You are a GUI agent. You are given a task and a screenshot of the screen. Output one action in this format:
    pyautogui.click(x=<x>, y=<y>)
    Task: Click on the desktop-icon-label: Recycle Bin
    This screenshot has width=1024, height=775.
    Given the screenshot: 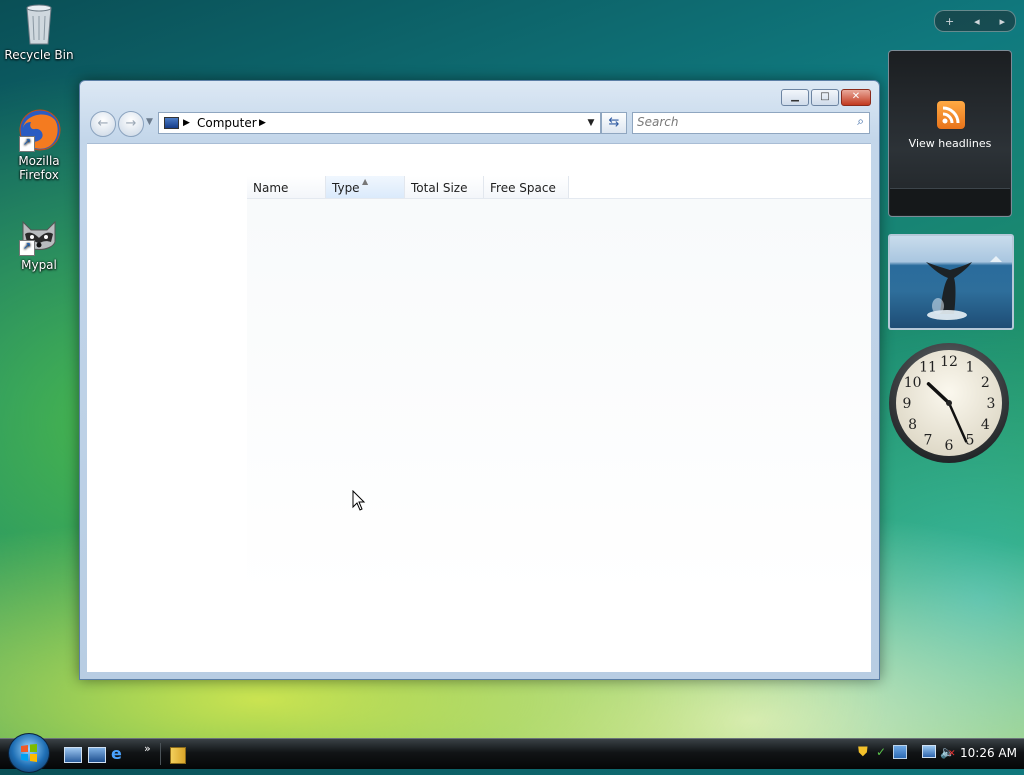 What is the action you would take?
    pyautogui.click(x=39, y=55)
    